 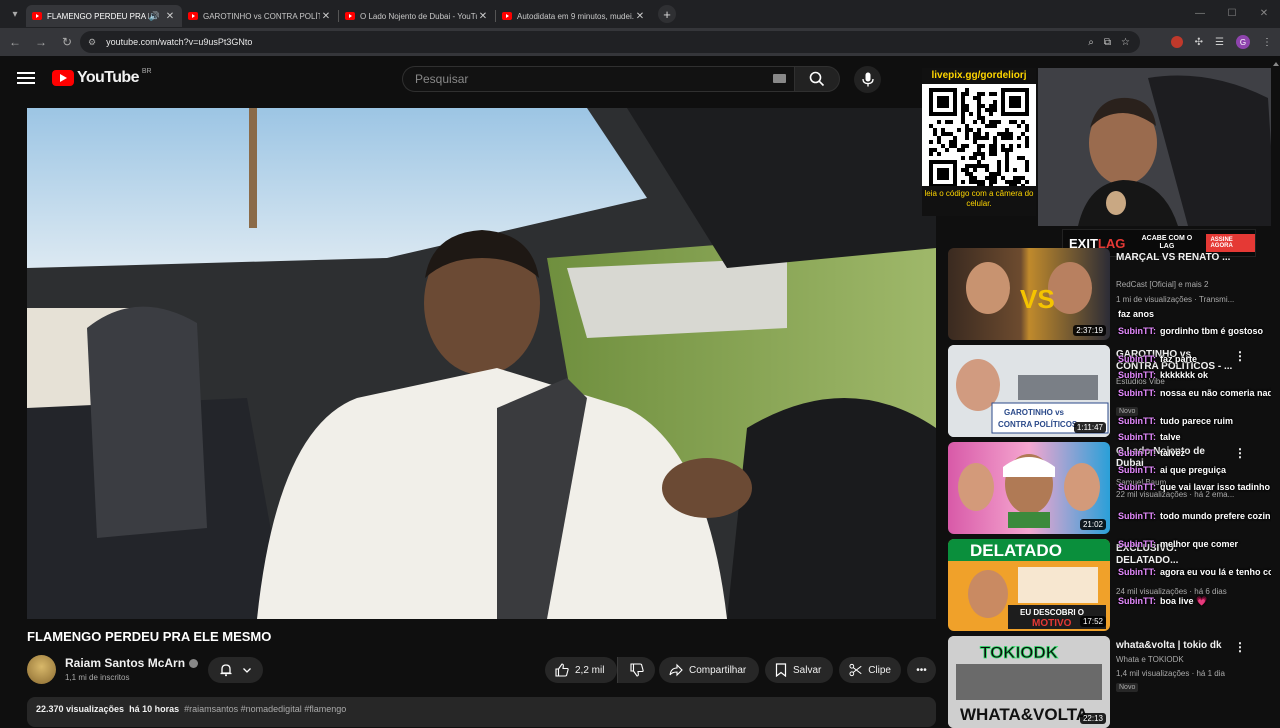 What do you see at coordinates (1092, 621) in the screenshot?
I see `duration-badge: 17:52` at bounding box center [1092, 621].